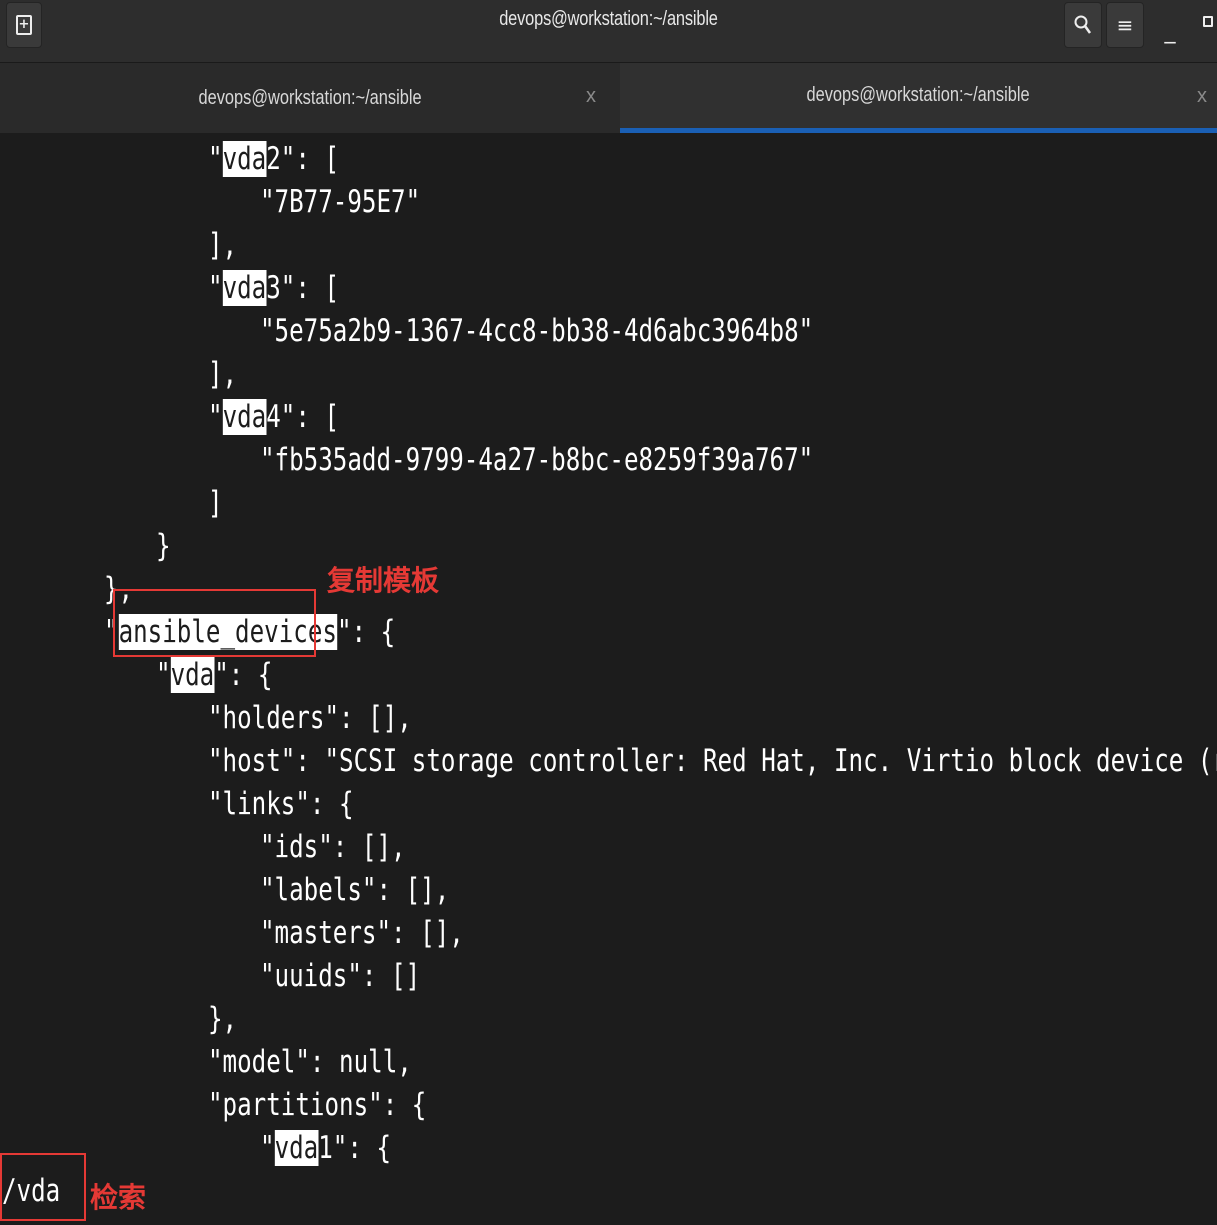 Image resolution: width=1217 pixels, height=1225 pixels. I want to click on terminal-line: "vda3": [, so click(274, 288).